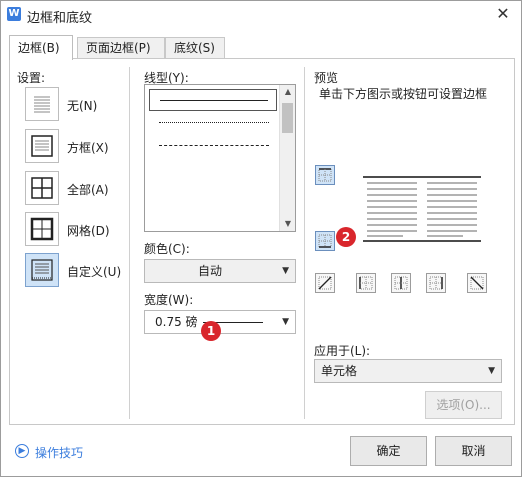 This screenshot has height=477, width=522. I want to click on line-style-dash-dot-dot, so click(213, 215).